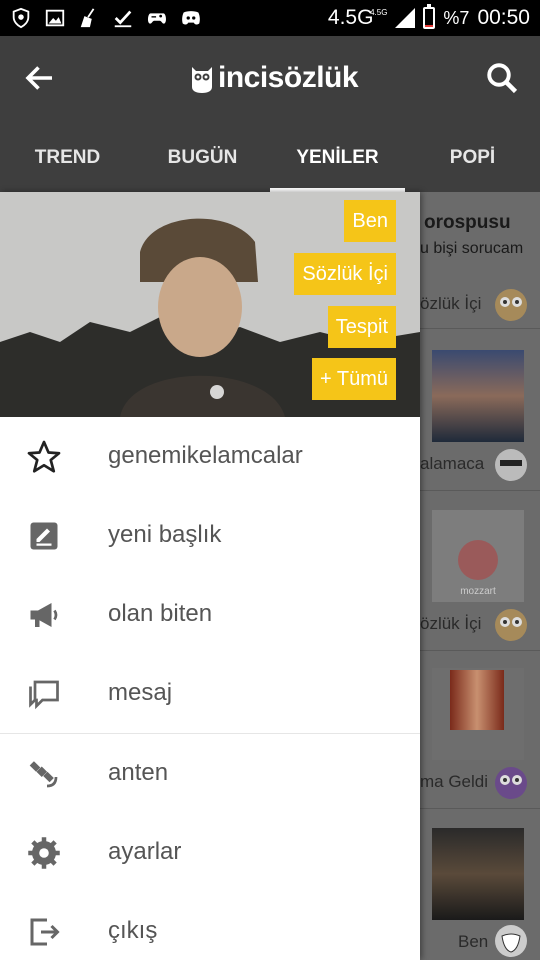 Image resolution: width=540 pixels, height=960 pixels. What do you see at coordinates (165, 534) in the screenshot?
I see `menu-label: yeni başlık` at bounding box center [165, 534].